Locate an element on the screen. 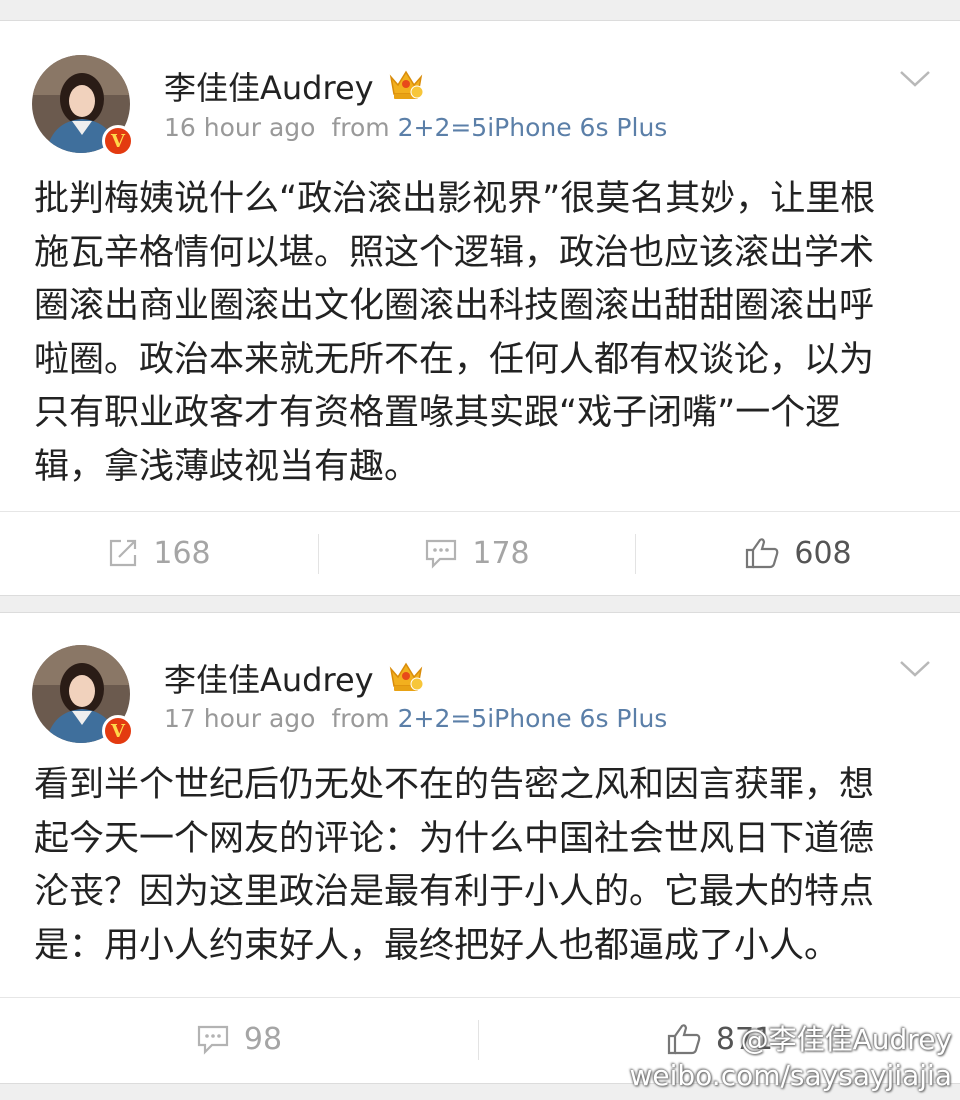 Image resolution: width=960 pixels, height=1100 pixels. comment-button: 178 is located at coordinates (477, 553).